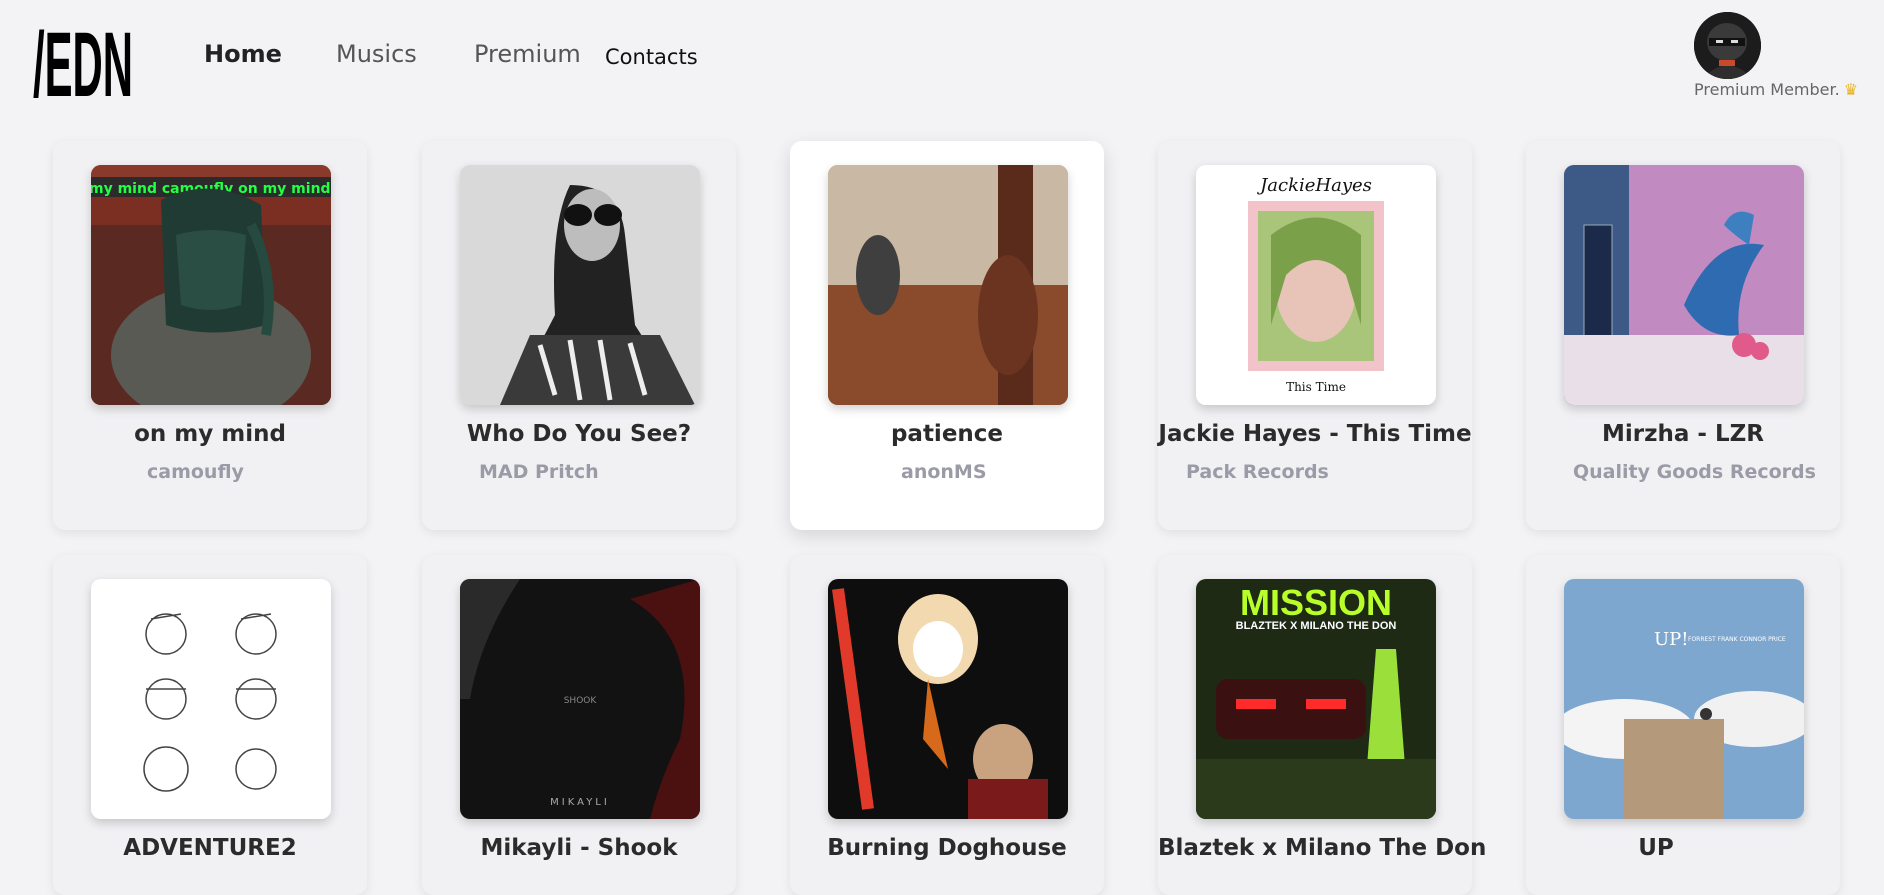 The height and width of the screenshot is (895, 1884). I want to click on track-card: ADVENTURE2, so click(210, 725).